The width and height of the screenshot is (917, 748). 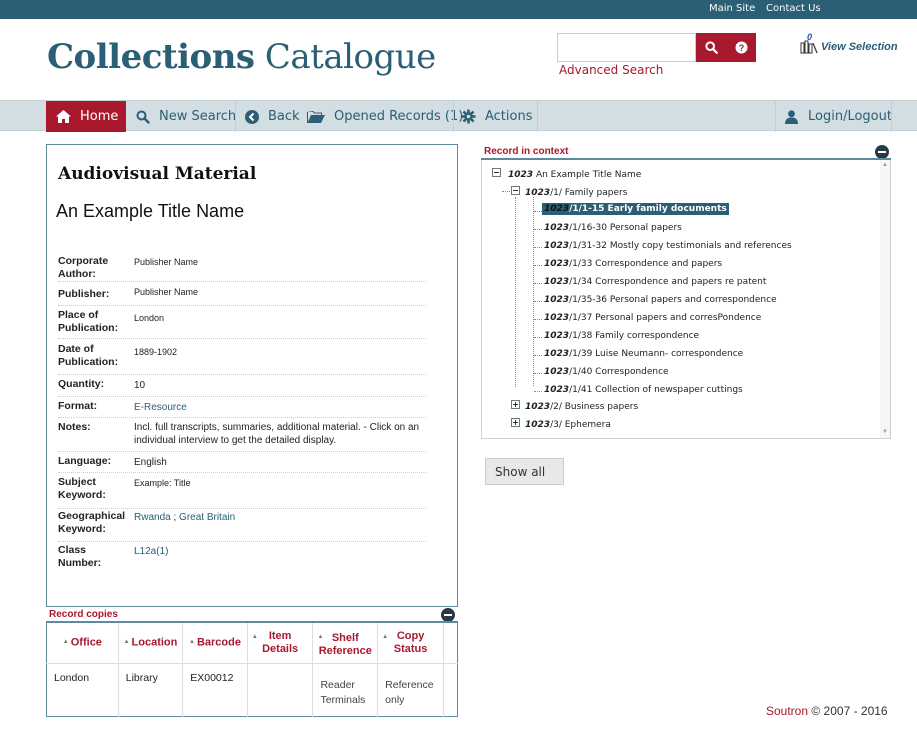 I want to click on field-value: Publisher Name, so click(x=166, y=262).